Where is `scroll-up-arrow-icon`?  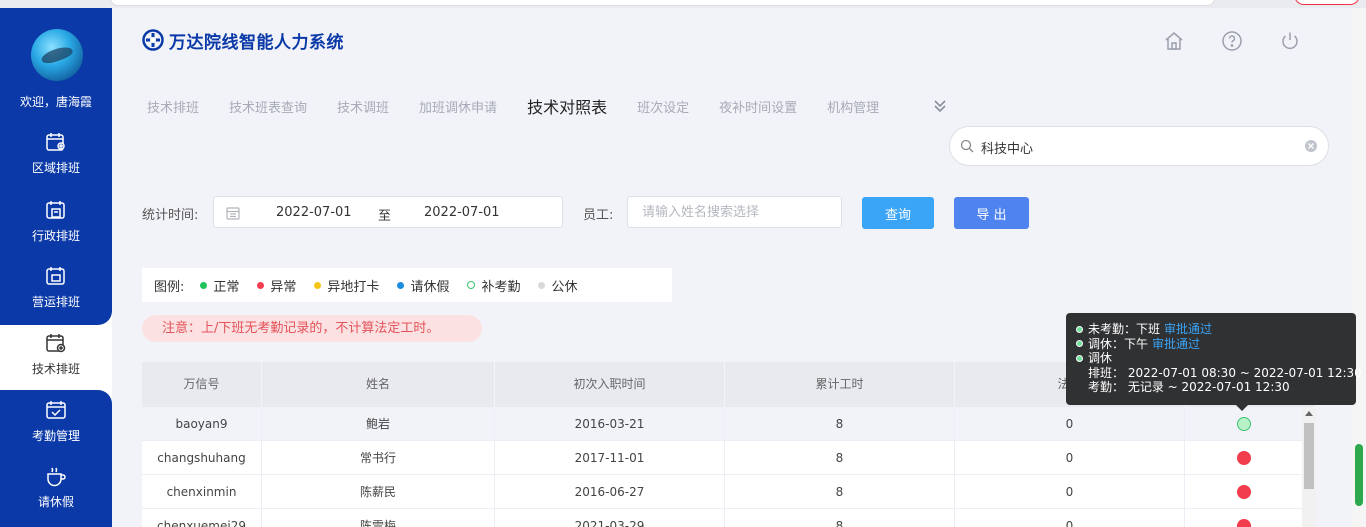 scroll-up-arrow-icon is located at coordinates (1309, 413).